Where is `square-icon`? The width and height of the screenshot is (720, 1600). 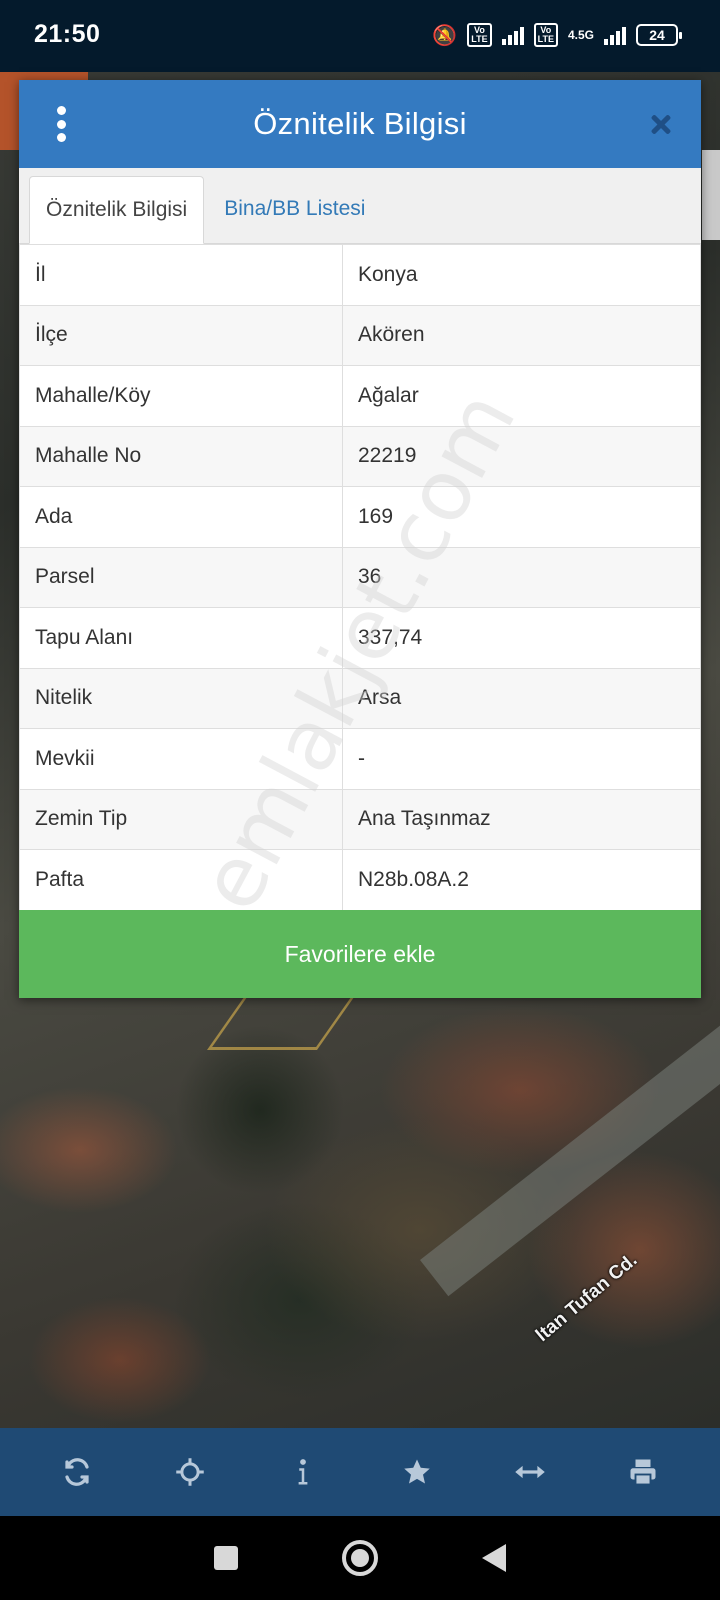
square-icon is located at coordinates (226, 1558).